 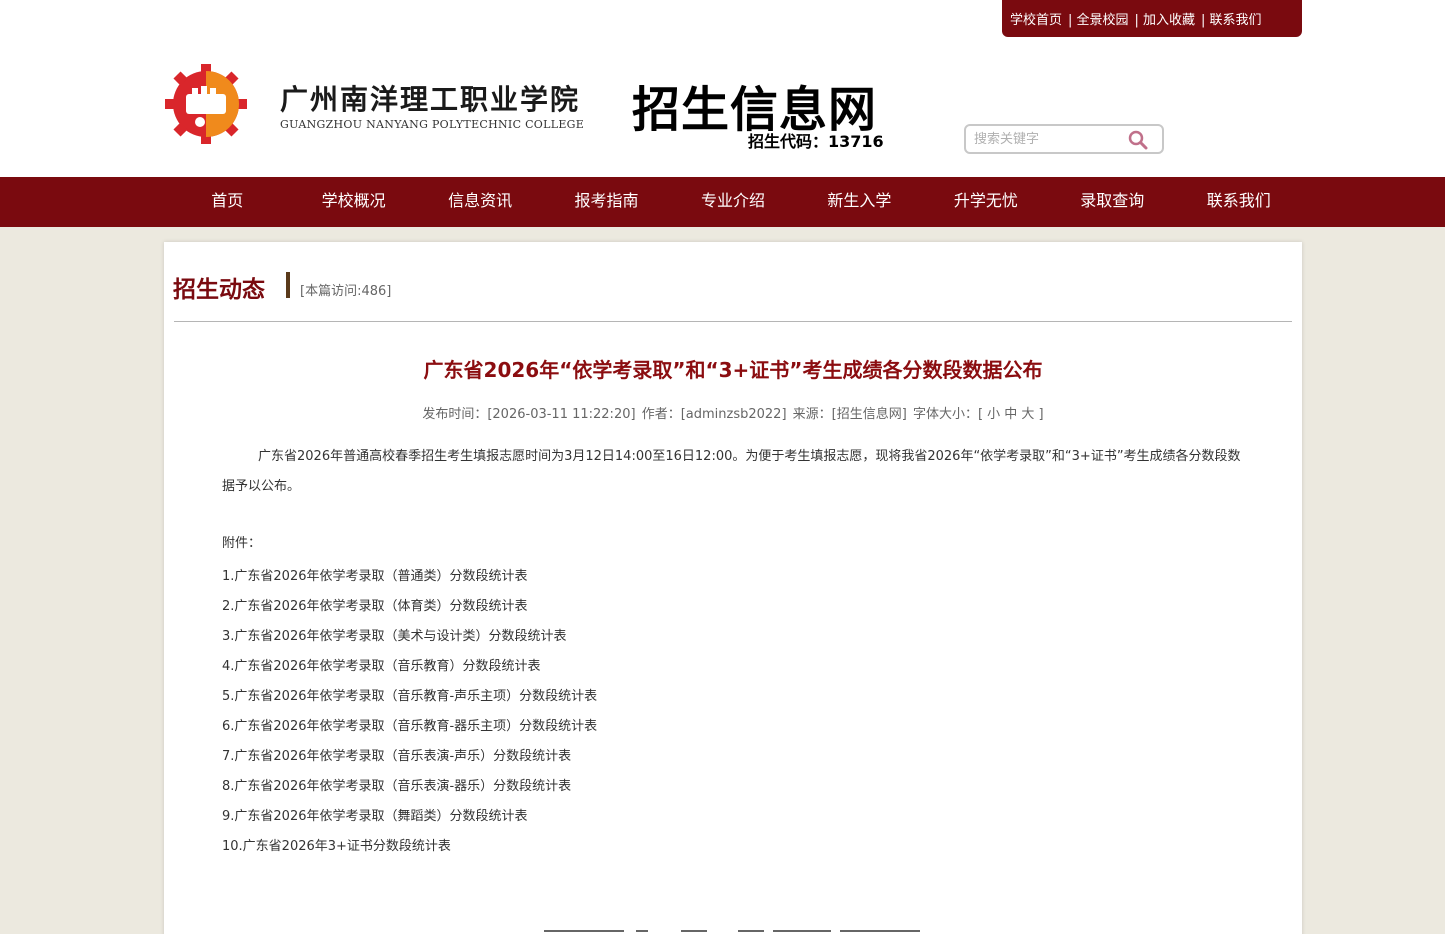 What do you see at coordinates (227, 202) in the screenshot?
I see `nav-home: 首页` at bounding box center [227, 202].